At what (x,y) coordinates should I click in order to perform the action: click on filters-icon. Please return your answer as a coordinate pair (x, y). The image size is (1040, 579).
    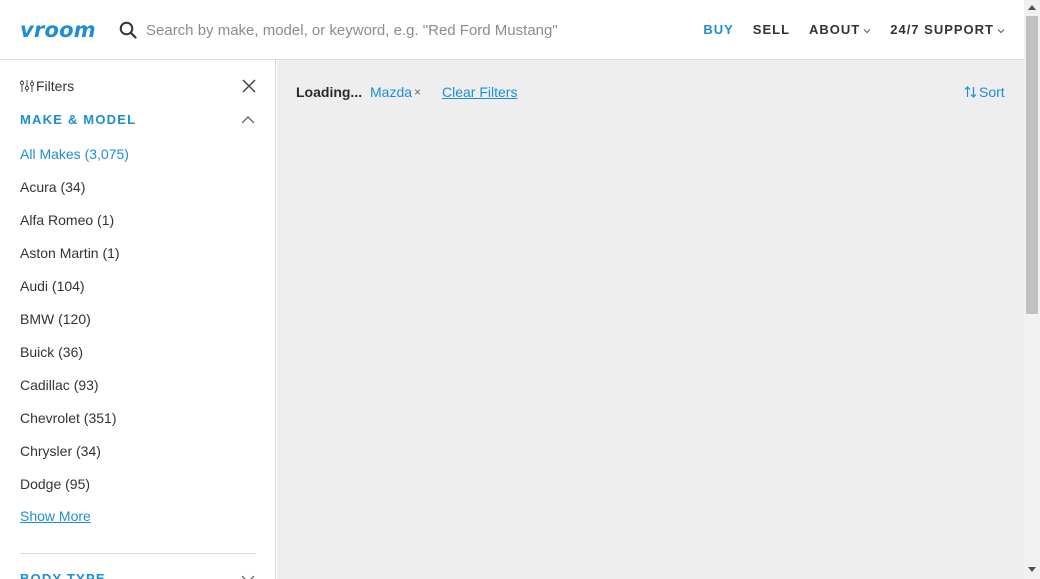
    Looking at the image, I should click on (27, 86).